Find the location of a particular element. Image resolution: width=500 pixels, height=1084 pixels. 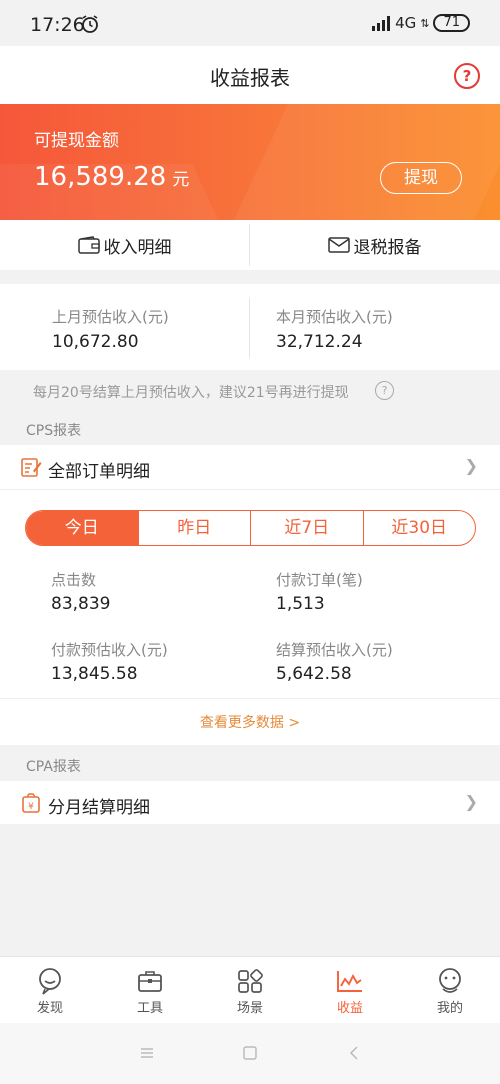

nav-earnings: 收益 is located at coordinates (350, 990).